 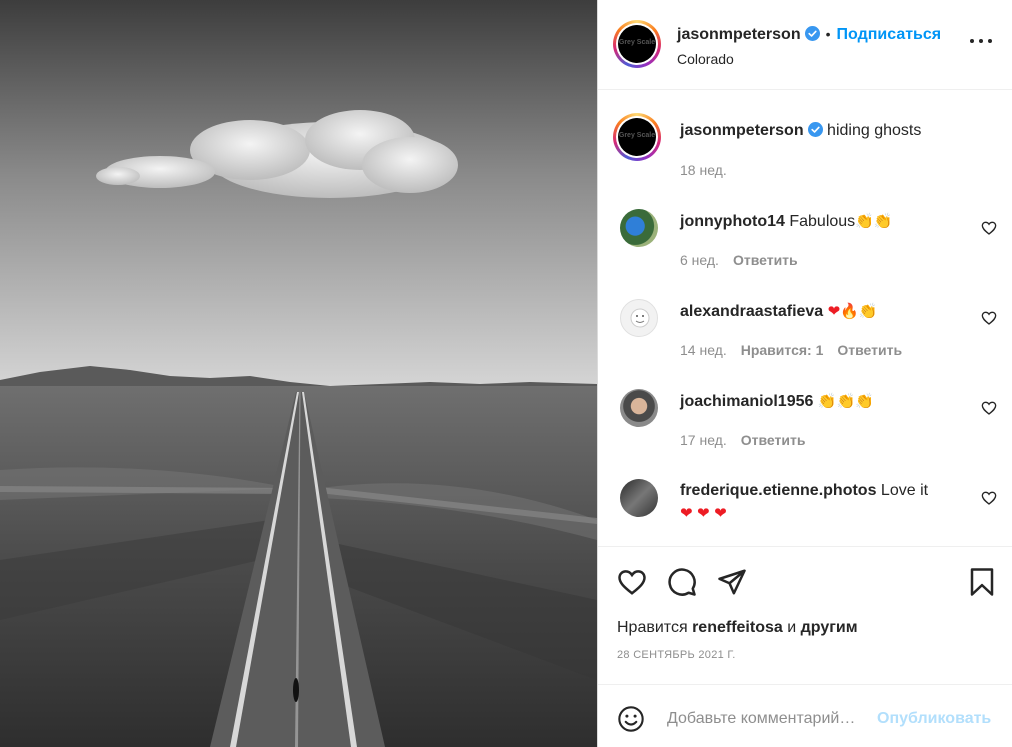 What do you see at coordinates (739, 34) in the screenshot?
I see `header-username: jasonmpeterson` at bounding box center [739, 34].